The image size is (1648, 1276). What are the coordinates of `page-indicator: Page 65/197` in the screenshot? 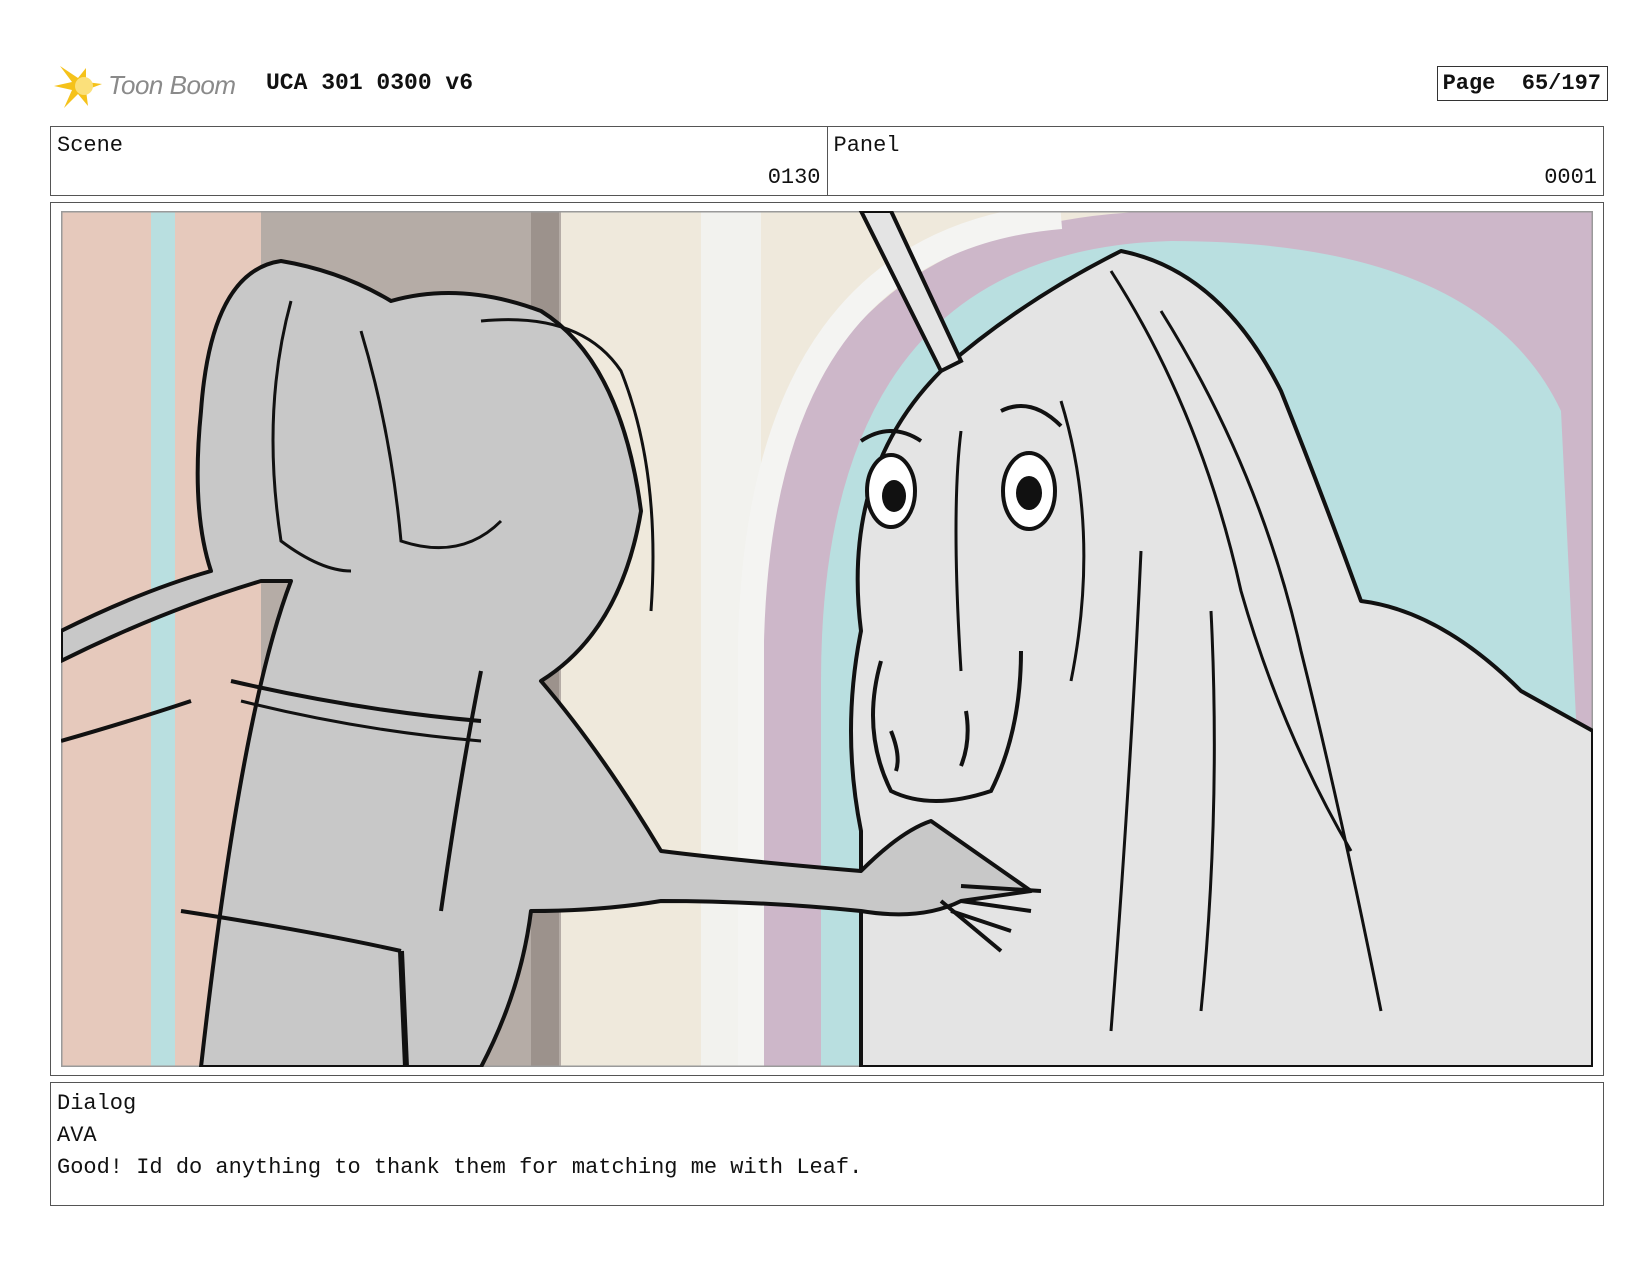 It's located at (1522, 83).